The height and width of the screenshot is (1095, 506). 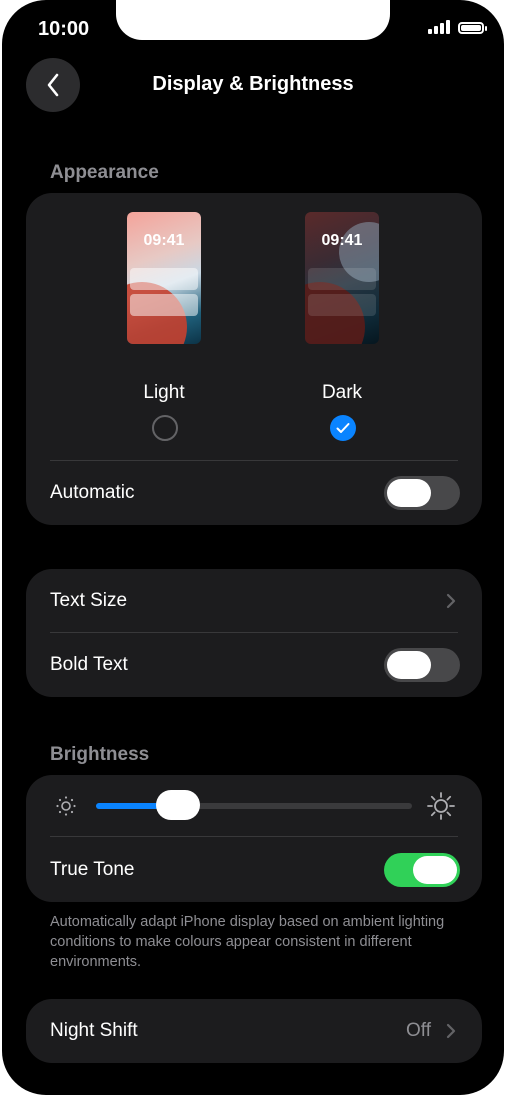 What do you see at coordinates (422, 870) in the screenshot?
I see `true-tone-toggle` at bounding box center [422, 870].